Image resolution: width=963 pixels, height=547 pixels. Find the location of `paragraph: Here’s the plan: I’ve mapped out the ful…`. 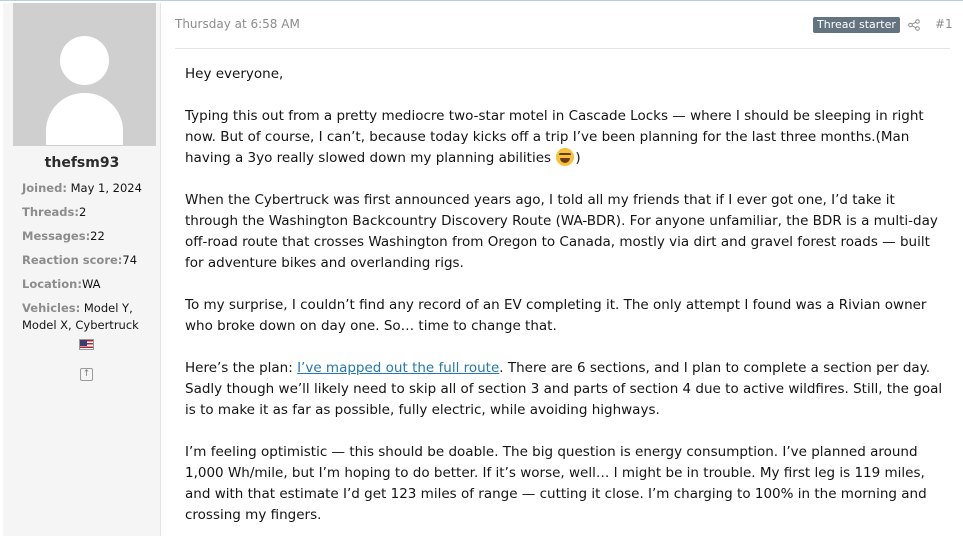

paragraph: Here’s the plan: I’ve mapped out the ful… is located at coordinates (567, 389).